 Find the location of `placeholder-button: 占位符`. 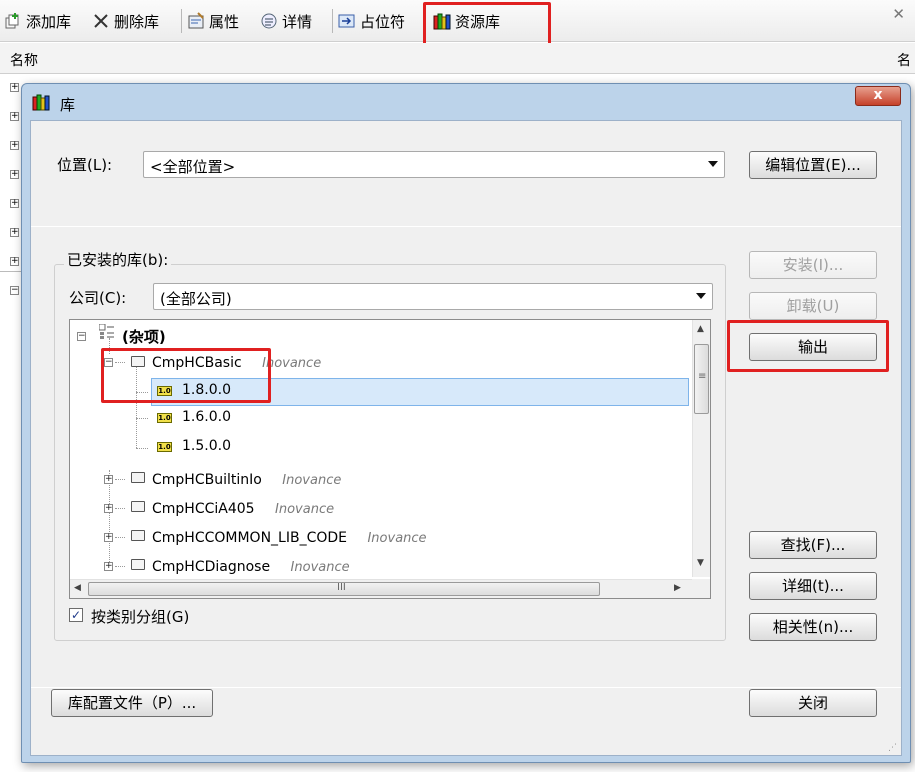

placeholder-button: 占位符 is located at coordinates (371, 21).